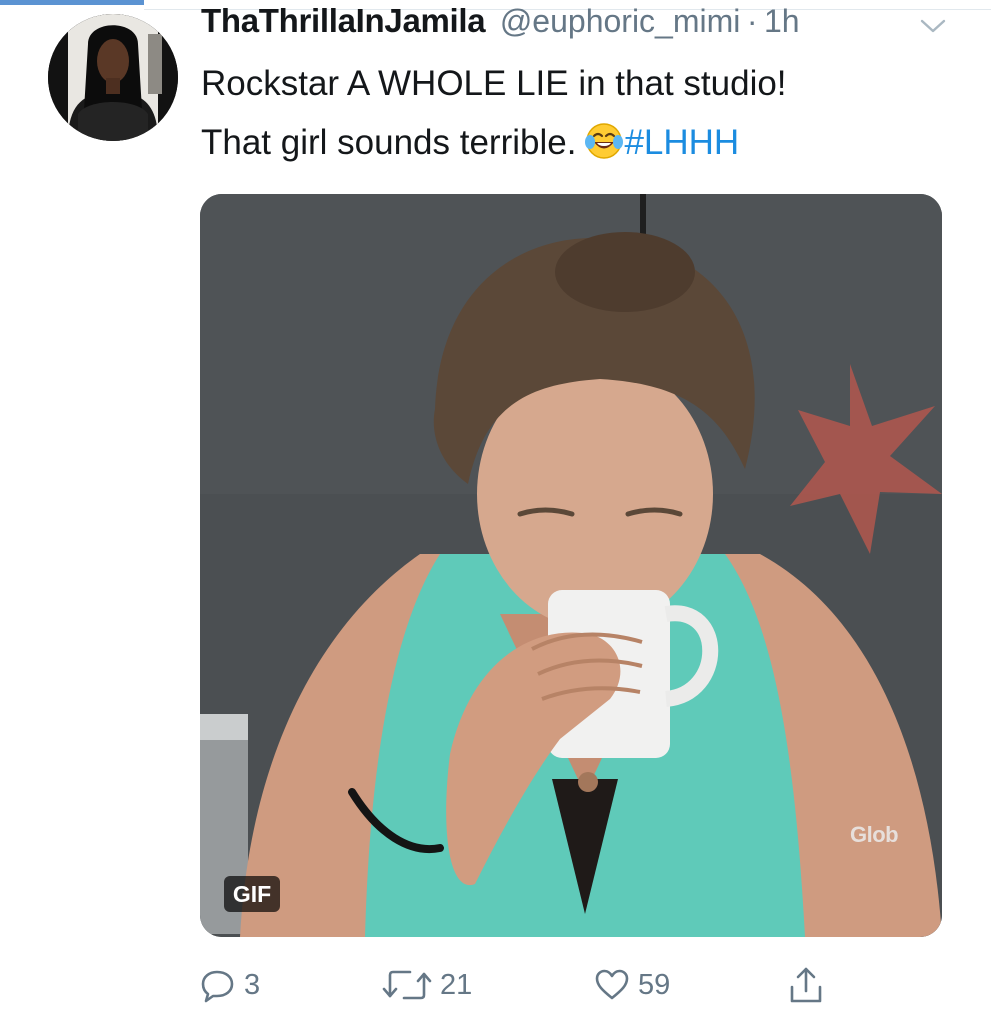 The width and height of the screenshot is (991, 1024). I want to click on tweet-text-line: That girl sounds terrible. #LHHH, so click(581, 142).